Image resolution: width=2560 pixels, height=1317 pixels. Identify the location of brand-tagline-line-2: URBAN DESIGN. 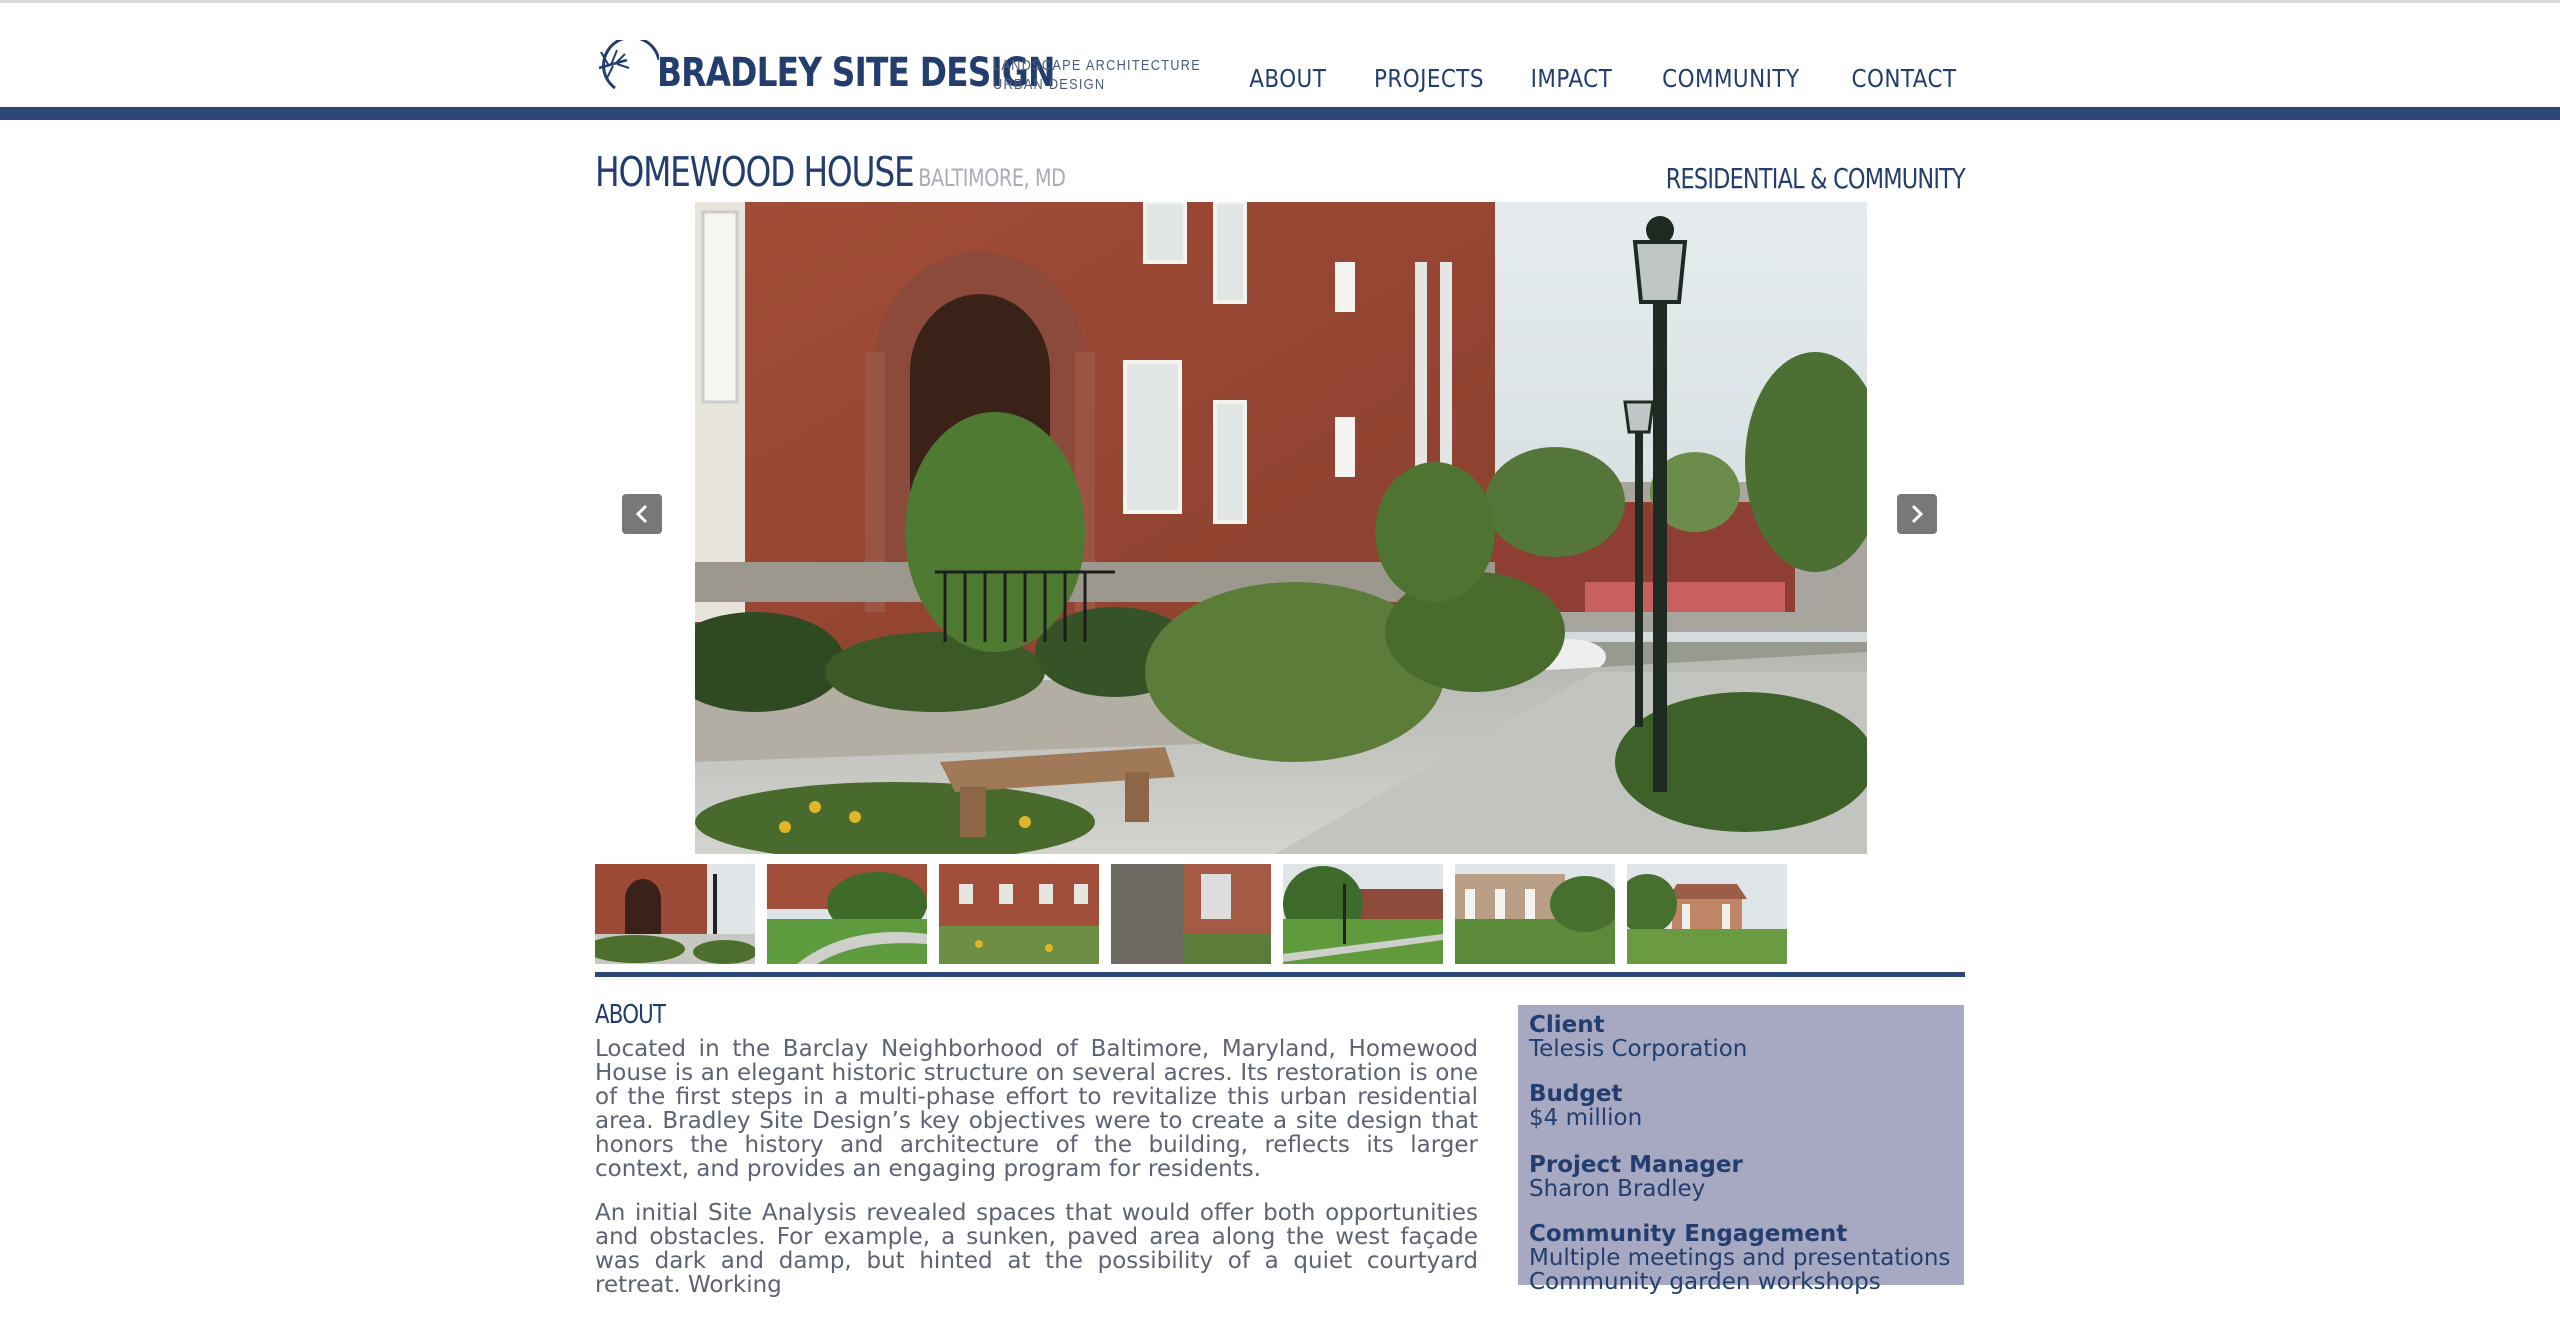
(1049, 84).